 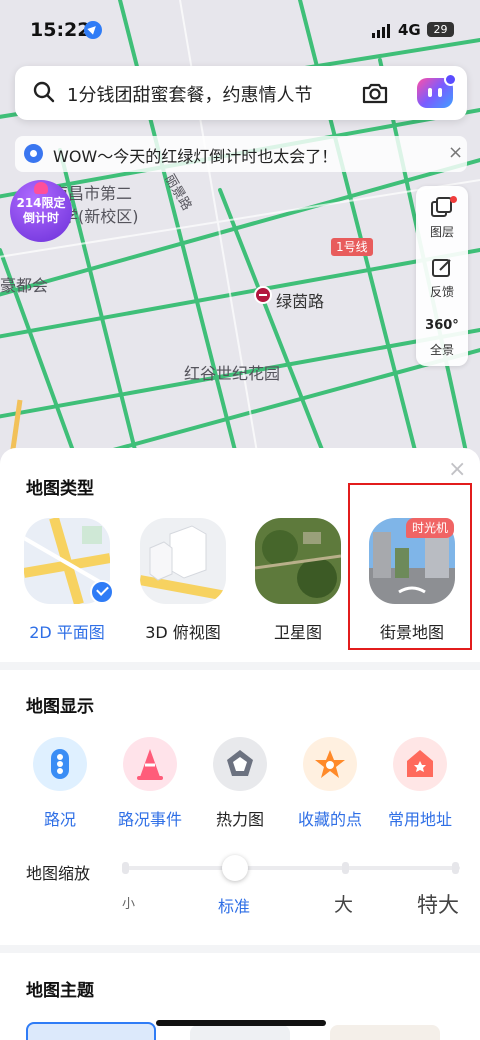 I want to click on zoom-level-standard: 标准, so click(x=234, y=905).